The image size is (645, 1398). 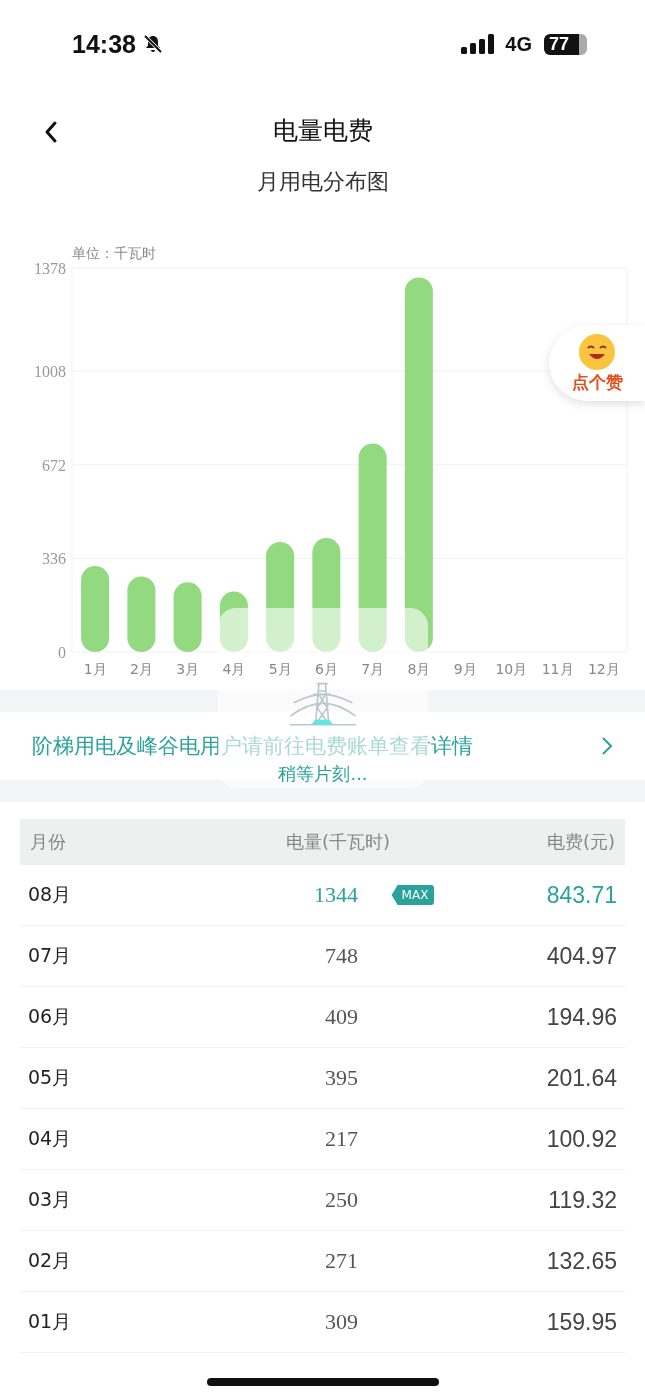 What do you see at coordinates (511, 669) in the screenshot?
I see `x-tick-label: 10月` at bounding box center [511, 669].